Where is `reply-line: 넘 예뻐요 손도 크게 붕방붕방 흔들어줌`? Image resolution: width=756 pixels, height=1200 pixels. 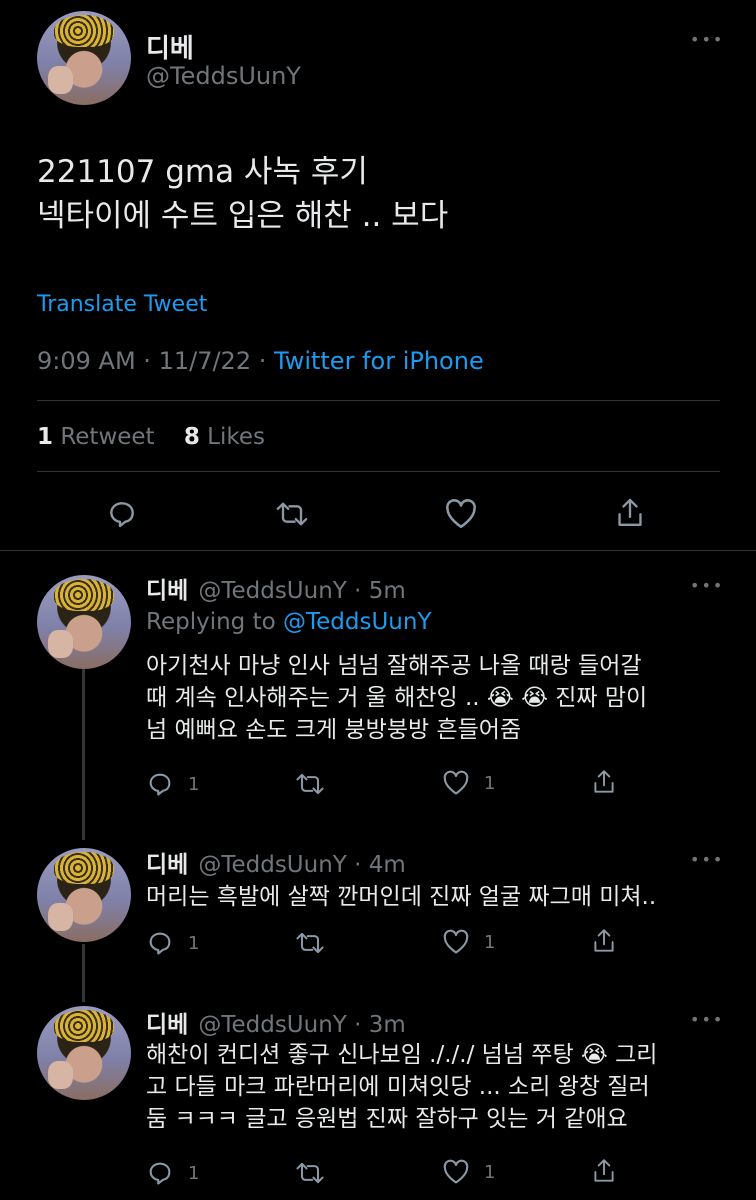
reply-line: 넘 예뻐요 손도 크게 붕방붕방 흔들어줌 is located at coordinates (334, 730).